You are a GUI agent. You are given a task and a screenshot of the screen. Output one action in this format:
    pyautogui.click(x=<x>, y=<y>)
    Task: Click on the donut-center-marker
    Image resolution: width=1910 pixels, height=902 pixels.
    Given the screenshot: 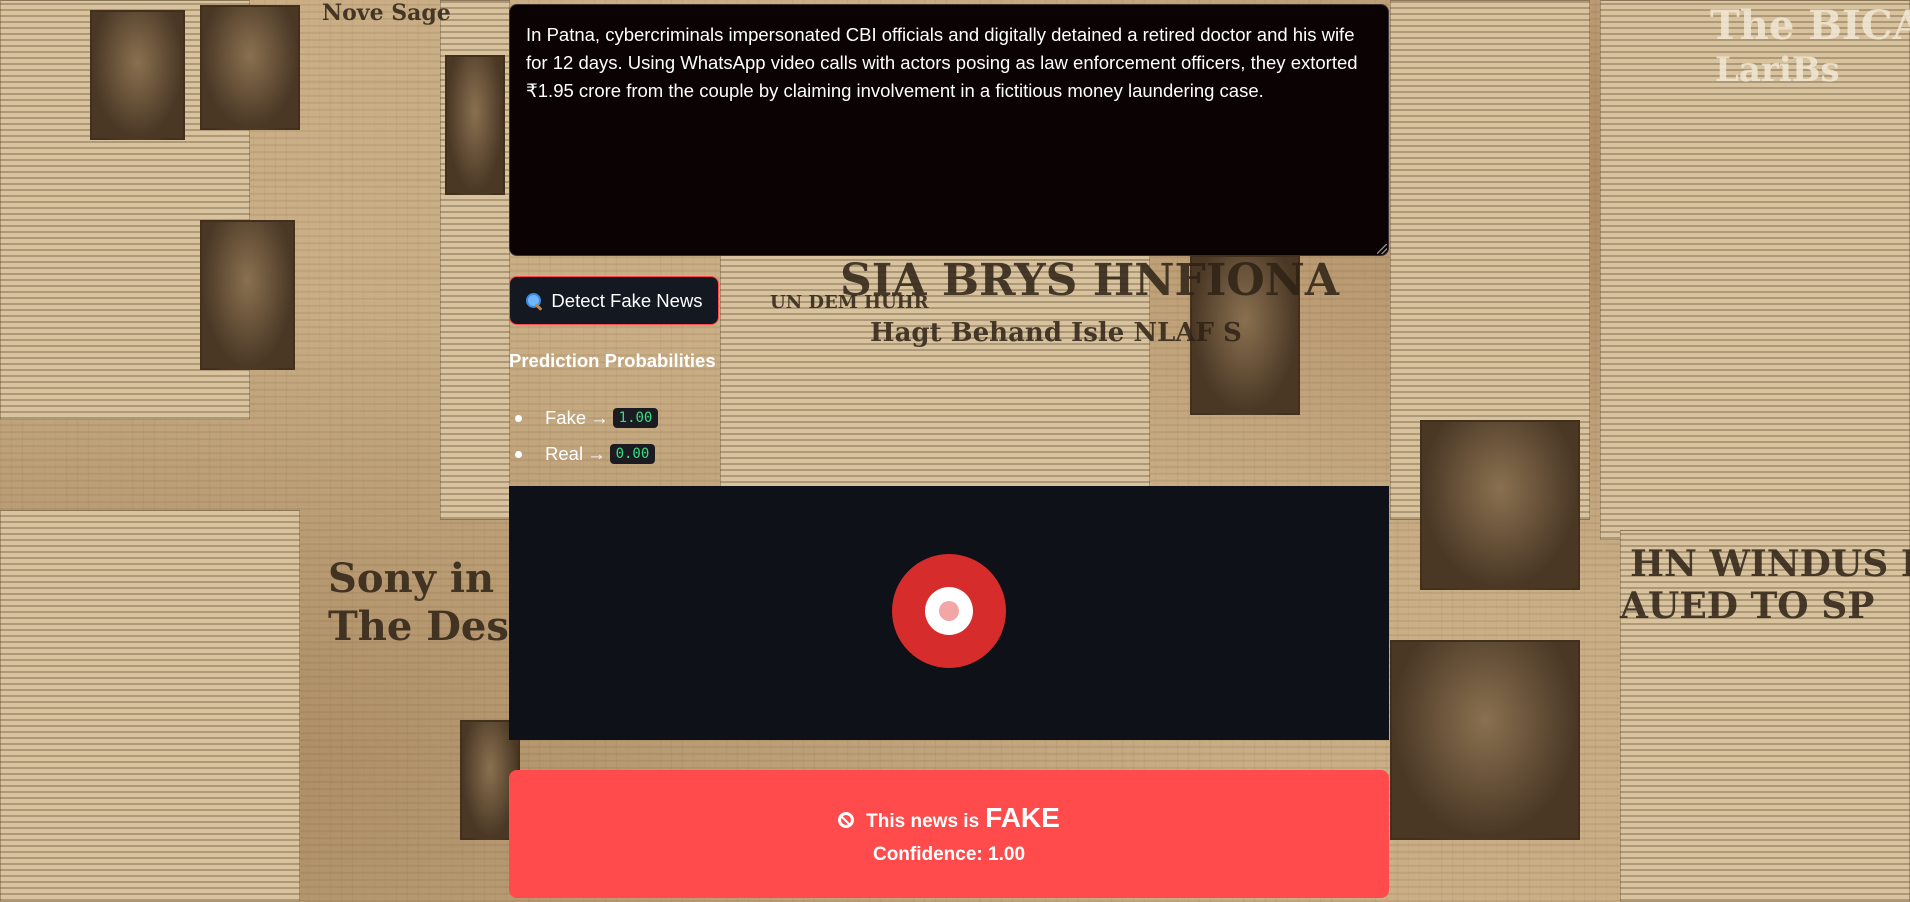 What is the action you would take?
    pyautogui.click(x=949, y=611)
    